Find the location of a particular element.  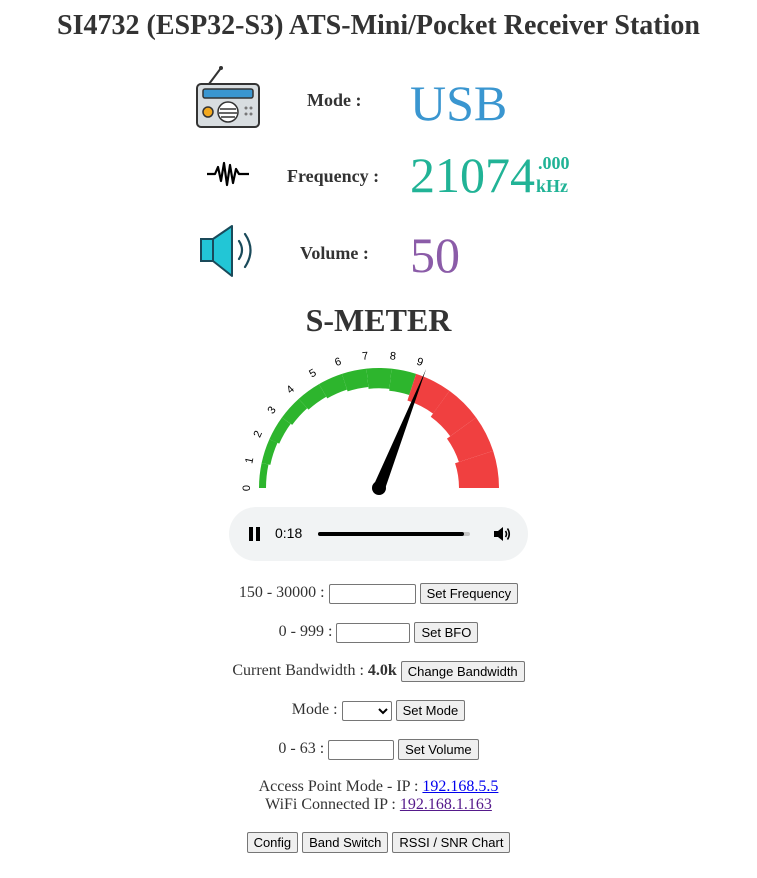

smeter-tick-label: 6 is located at coordinates (338, 362).